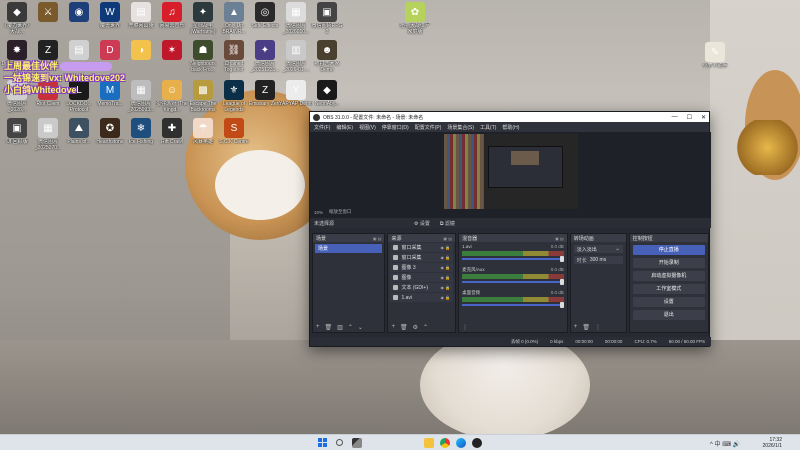 The height and width of the screenshot is (450, 800). I want to click on source-filters-button: ⧉ 滤镜, so click(447, 223).